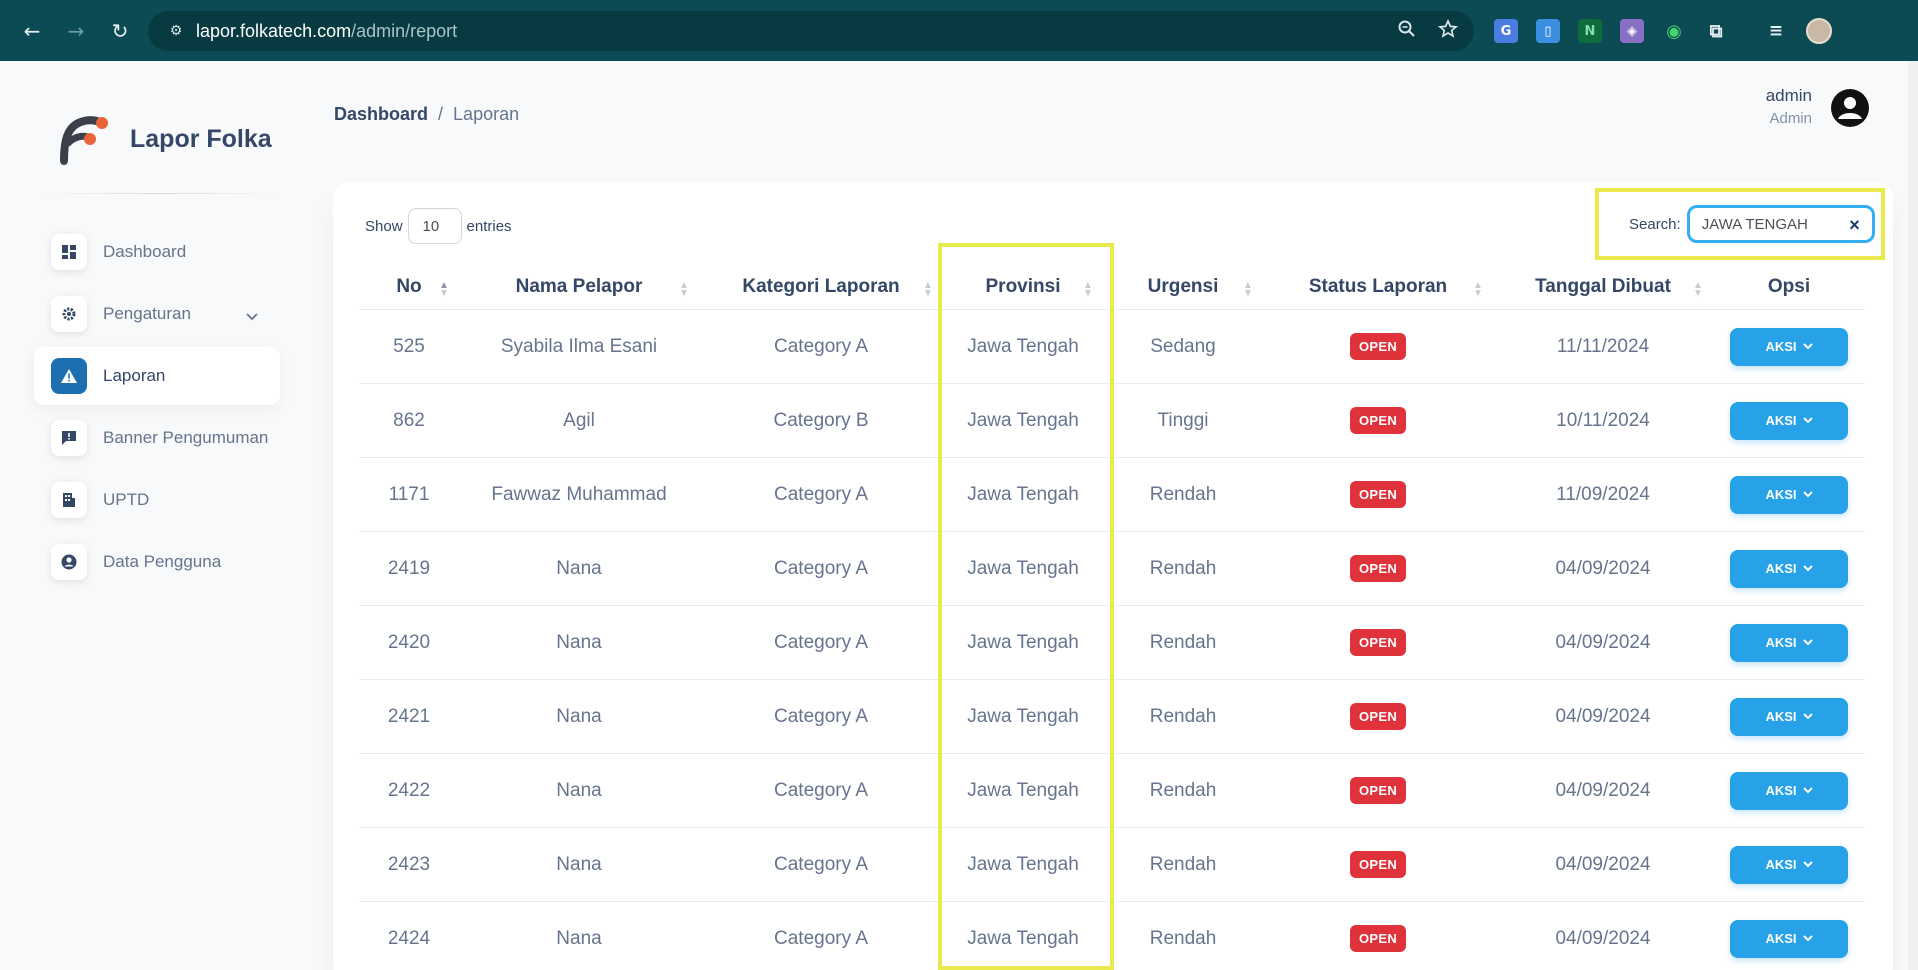 Image resolution: width=1918 pixels, height=970 pixels. What do you see at coordinates (409, 790) in the screenshot?
I see `cell-no: 2422` at bounding box center [409, 790].